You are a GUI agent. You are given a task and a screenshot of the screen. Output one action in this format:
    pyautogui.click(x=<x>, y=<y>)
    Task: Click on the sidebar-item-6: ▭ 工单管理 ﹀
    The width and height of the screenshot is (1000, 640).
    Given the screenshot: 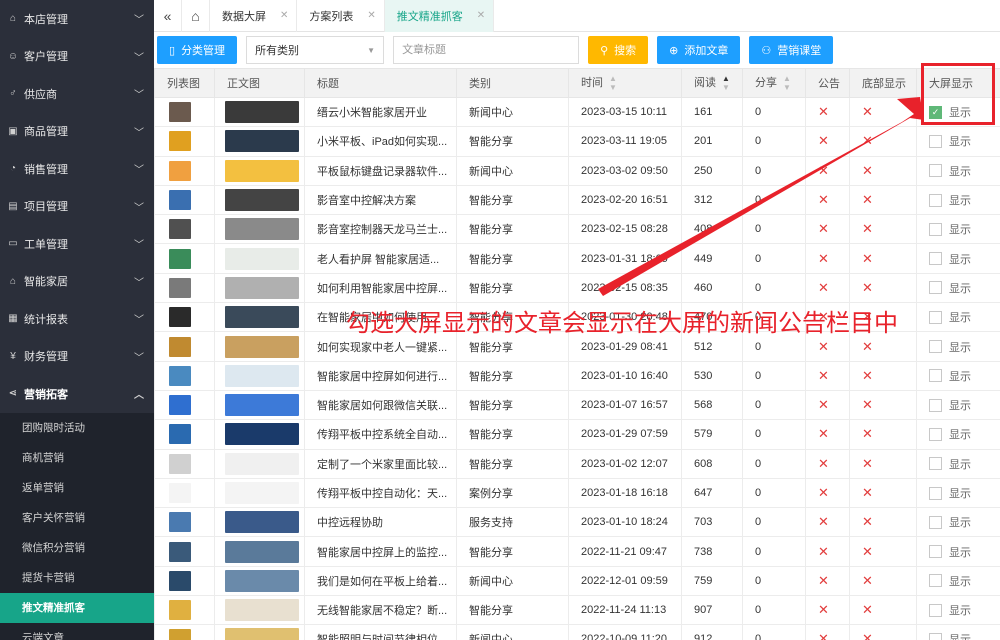 What is the action you would take?
    pyautogui.click(x=77, y=244)
    